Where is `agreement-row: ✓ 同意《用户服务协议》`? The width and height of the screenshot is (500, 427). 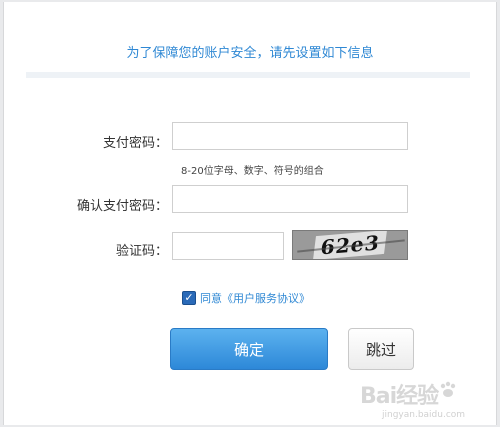
agreement-row: ✓ 同意《用户服务协议》 is located at coordinates (246, 298).